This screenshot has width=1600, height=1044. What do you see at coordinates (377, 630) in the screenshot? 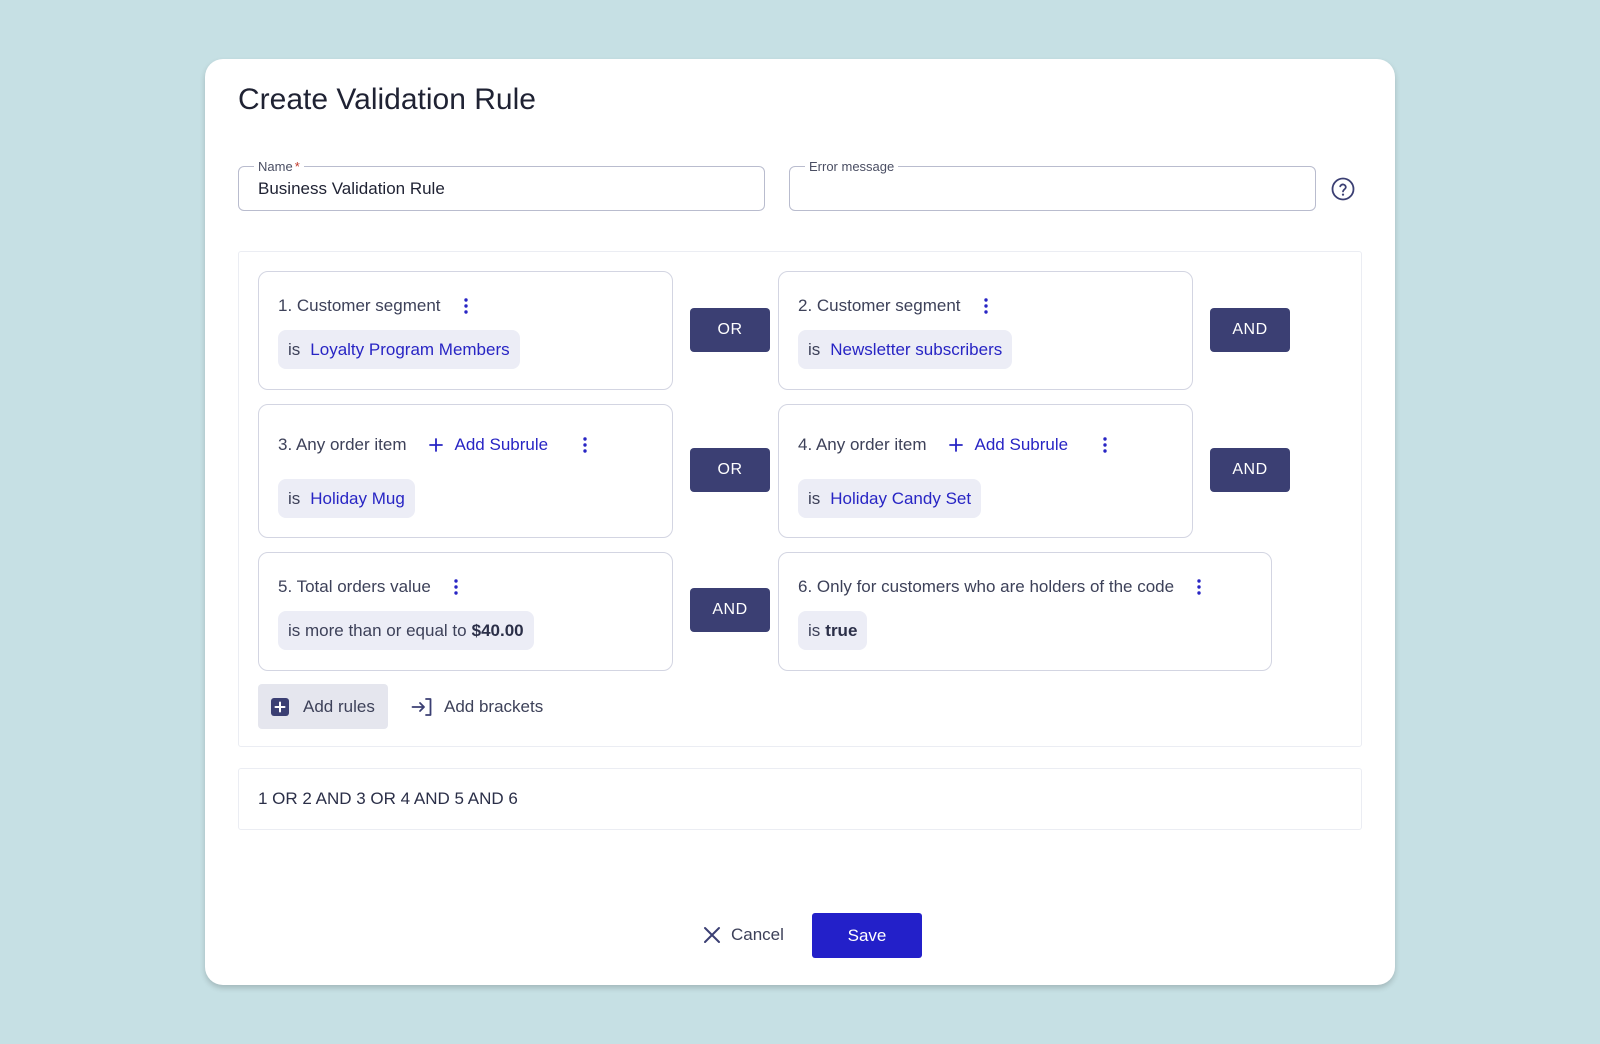
I see `condition-prefix: is more than or equal to` at bounding box center [377, 630].